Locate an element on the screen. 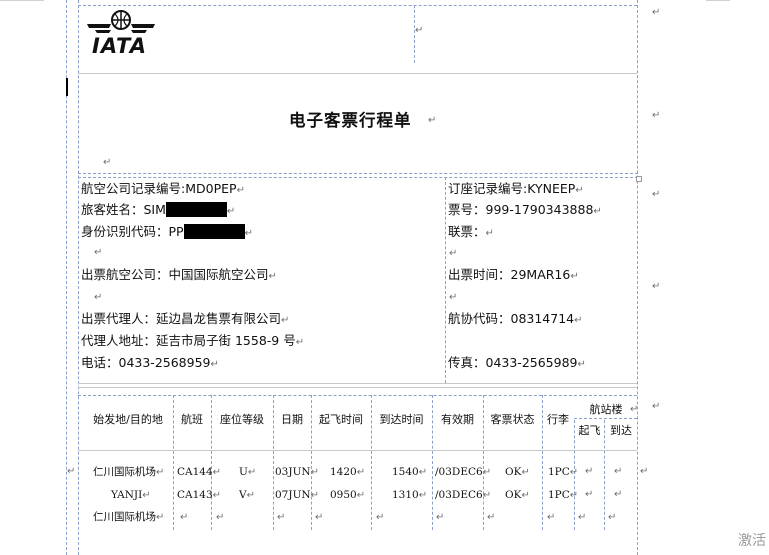 The image size is (769, 555). header-route: 始发地/目的地 is located at coordinates (128, 419).